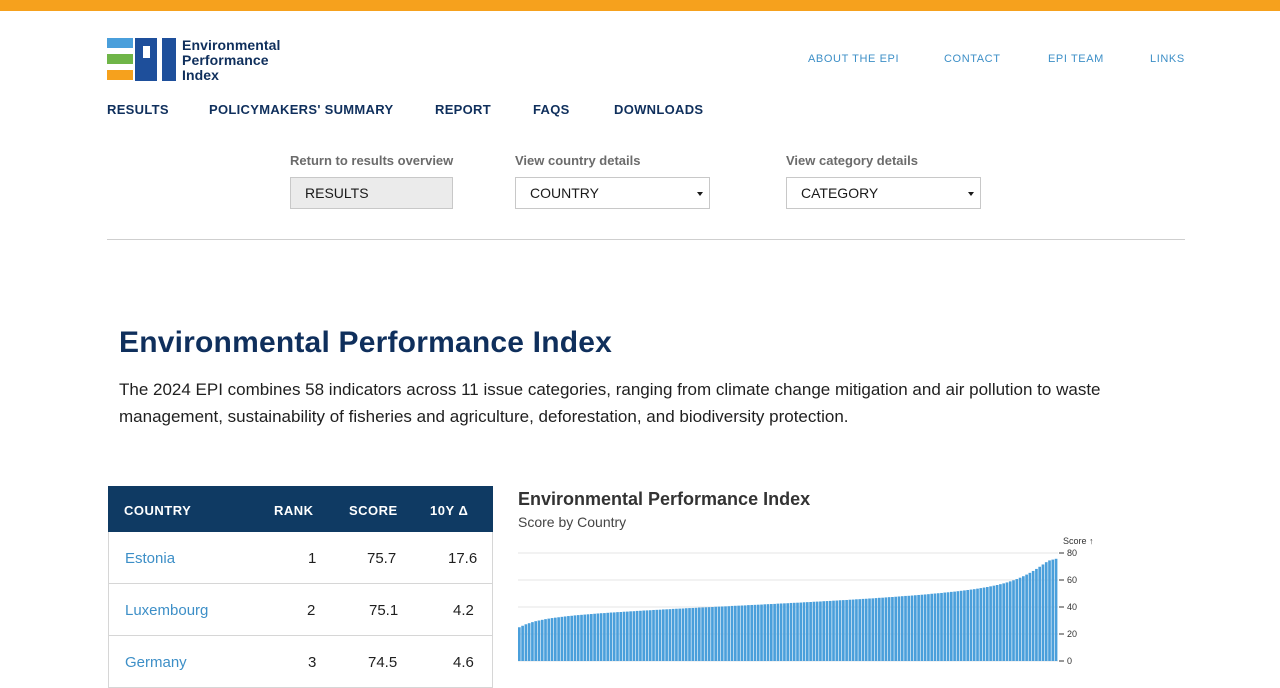 The width and height of the screenshot is (1280, 688). Describe the element at coordinates (463, 109) in the screenshot. I see `nav-report: REPORT` at that location.